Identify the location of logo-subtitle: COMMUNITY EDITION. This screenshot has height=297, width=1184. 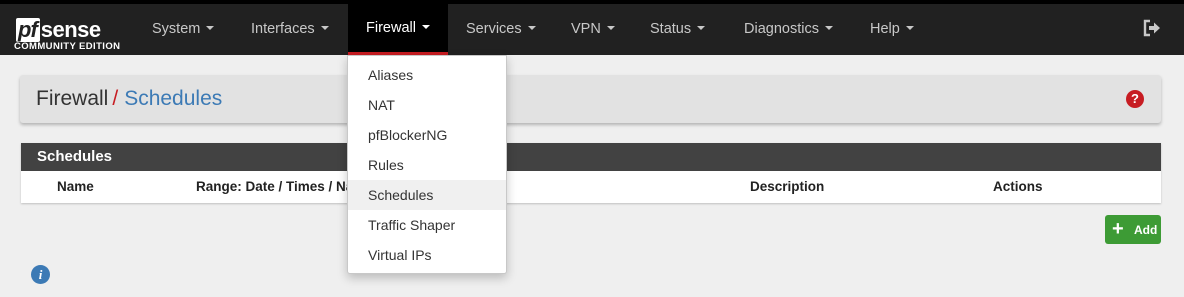
(67, 46).